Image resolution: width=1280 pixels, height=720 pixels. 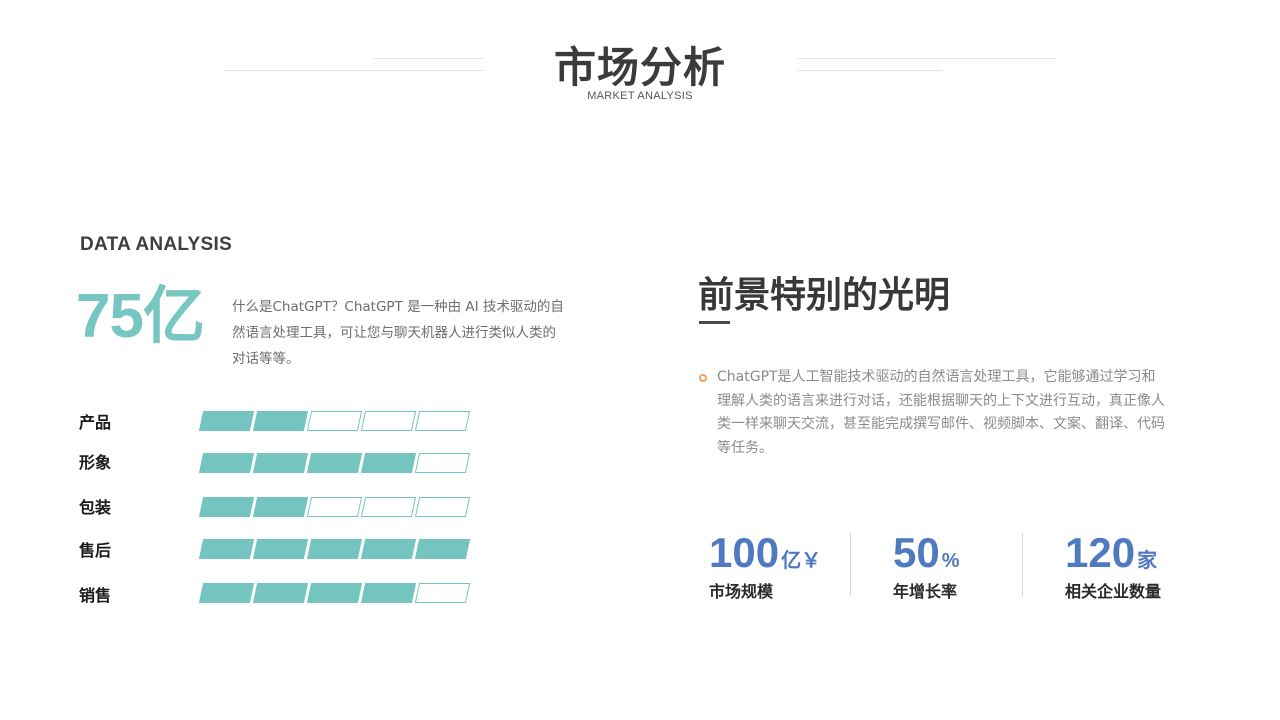 What do you see at coordinates (1113, 591) in the screenshot?
I see `stat-label: 相关企业数量` at bounding box center [1113, 591].